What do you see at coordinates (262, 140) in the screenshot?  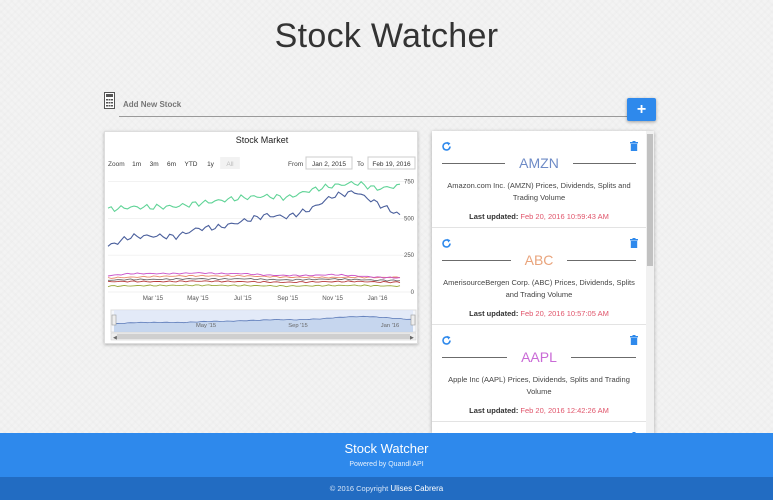 I see `chart-title: Stock Market` at bounding box center [262, 140].